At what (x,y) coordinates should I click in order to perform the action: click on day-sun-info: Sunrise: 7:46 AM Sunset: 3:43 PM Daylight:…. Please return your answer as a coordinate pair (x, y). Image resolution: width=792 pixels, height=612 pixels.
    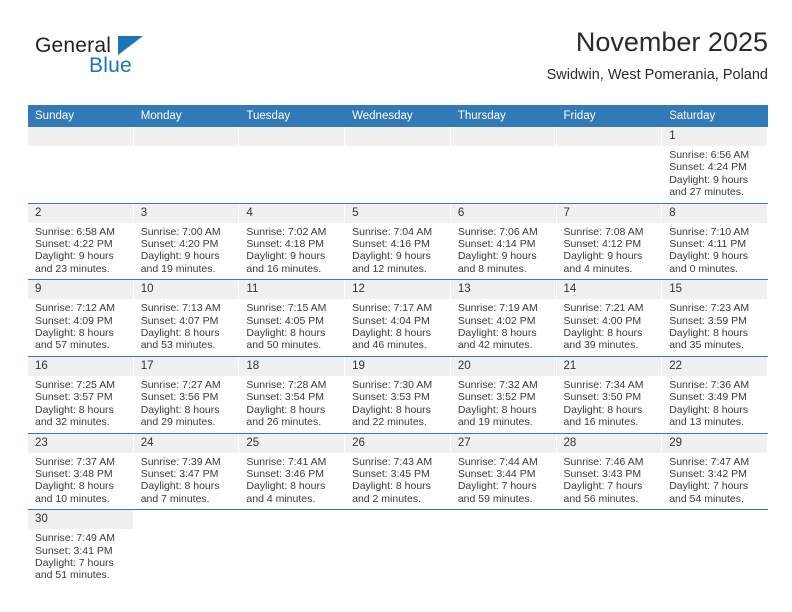
    Looking at the image, I should click on (610, 481).